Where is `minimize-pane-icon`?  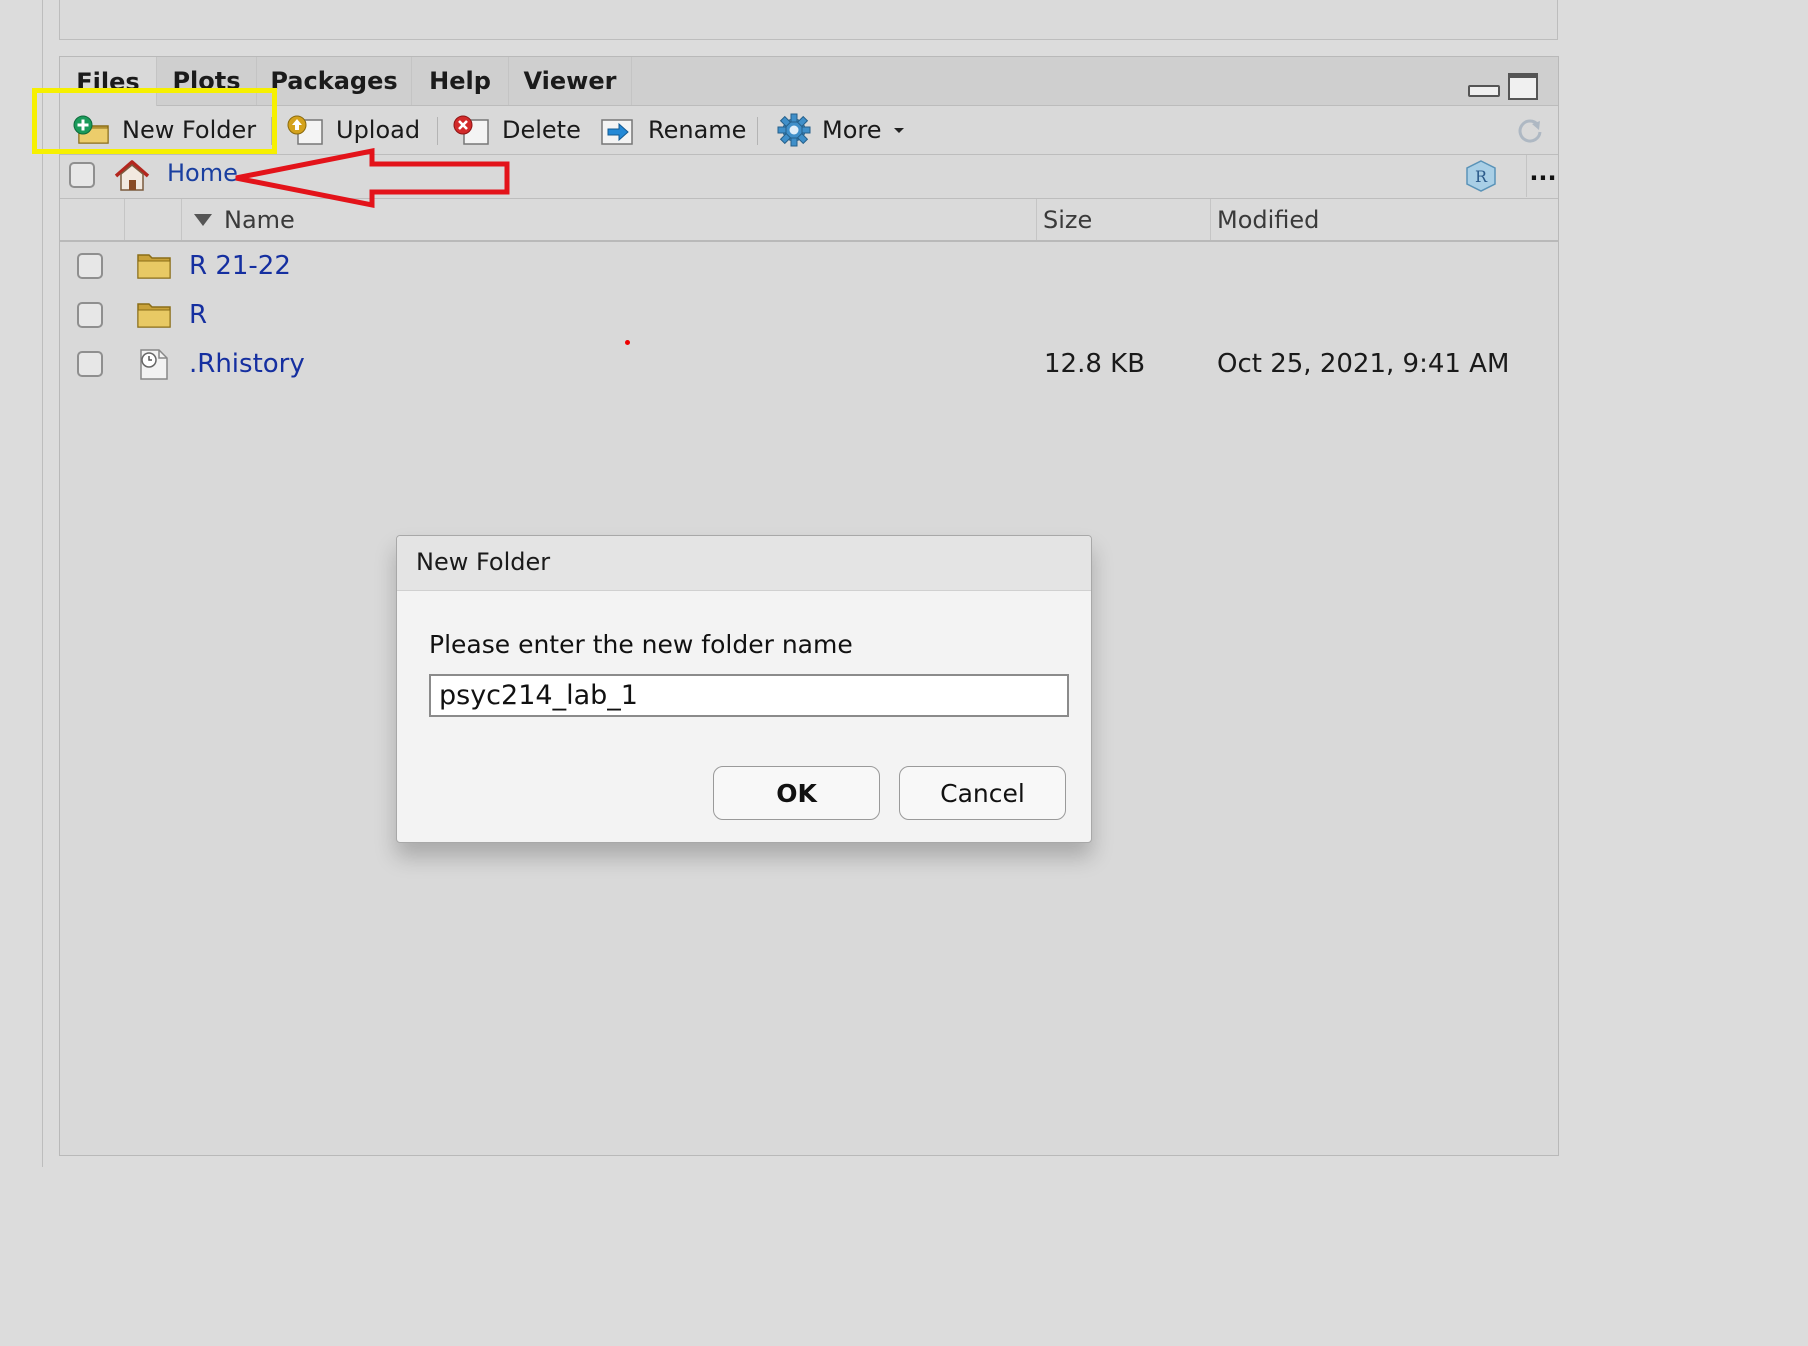
minimize-pane-icon is located at coordinates (1484, 91).